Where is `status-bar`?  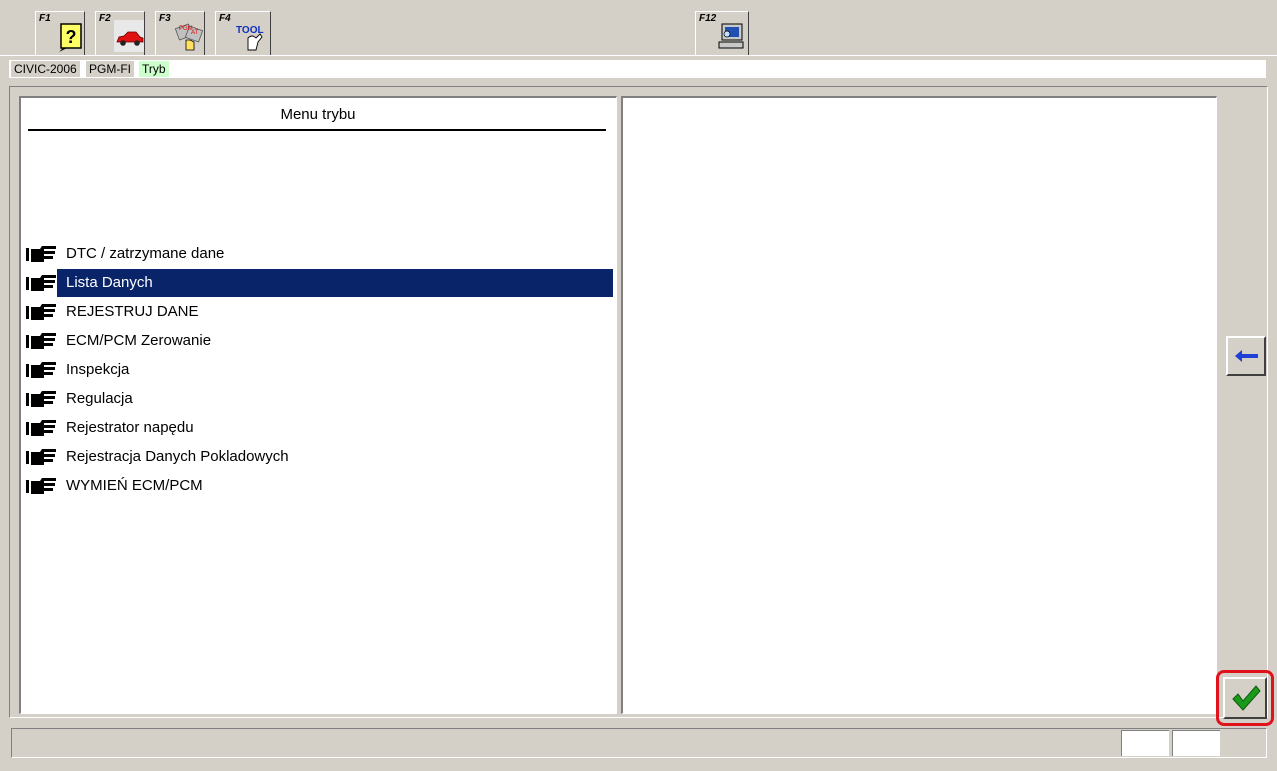
status-bar is located at coordinates (639, 743).